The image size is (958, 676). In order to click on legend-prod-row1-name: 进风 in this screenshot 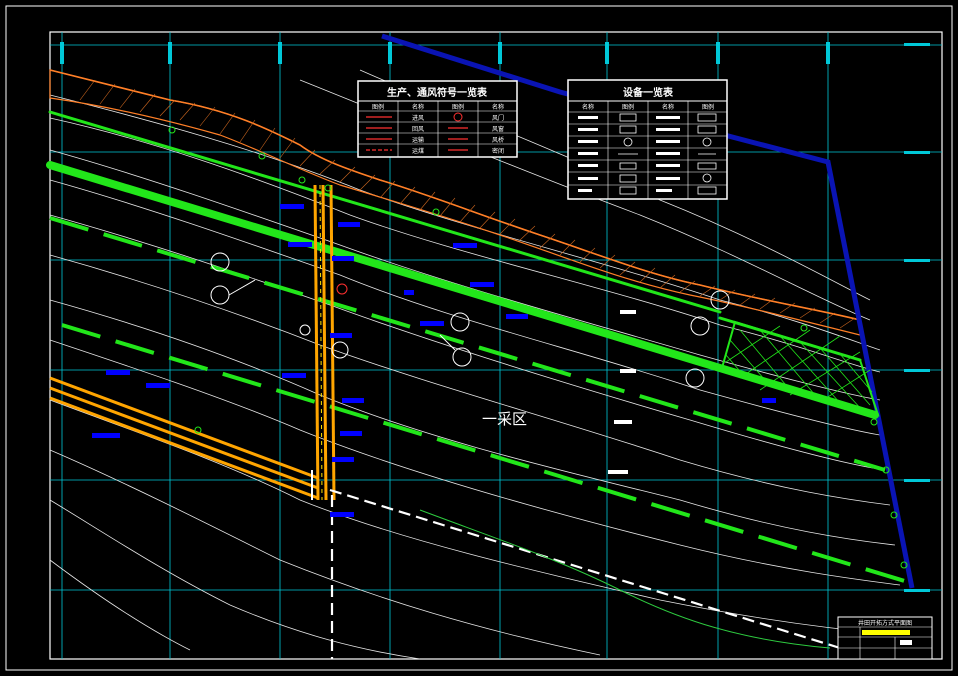, I will do `click(418, 118)`.